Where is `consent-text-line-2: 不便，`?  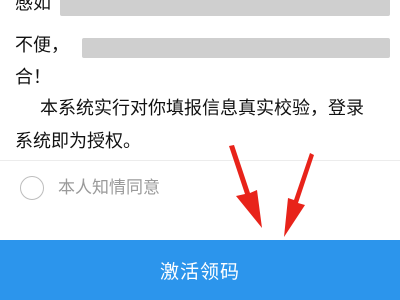
consent-text-line-2: 不便， is located at coordinates (42, 45).